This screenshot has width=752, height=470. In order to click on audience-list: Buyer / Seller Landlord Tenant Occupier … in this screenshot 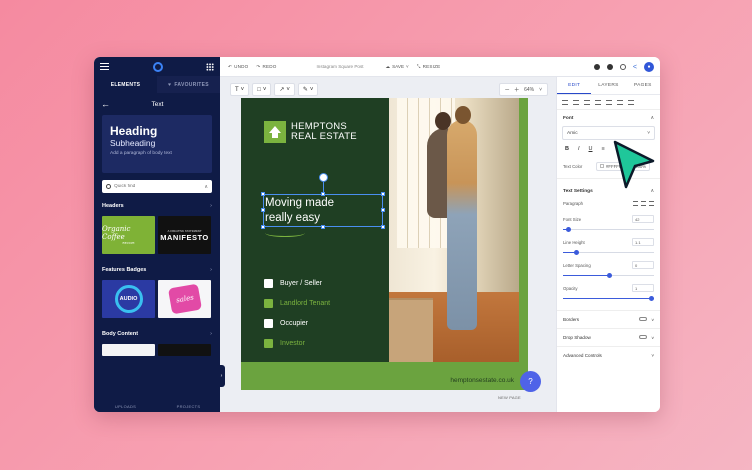, I will do `click(297, 313)`.